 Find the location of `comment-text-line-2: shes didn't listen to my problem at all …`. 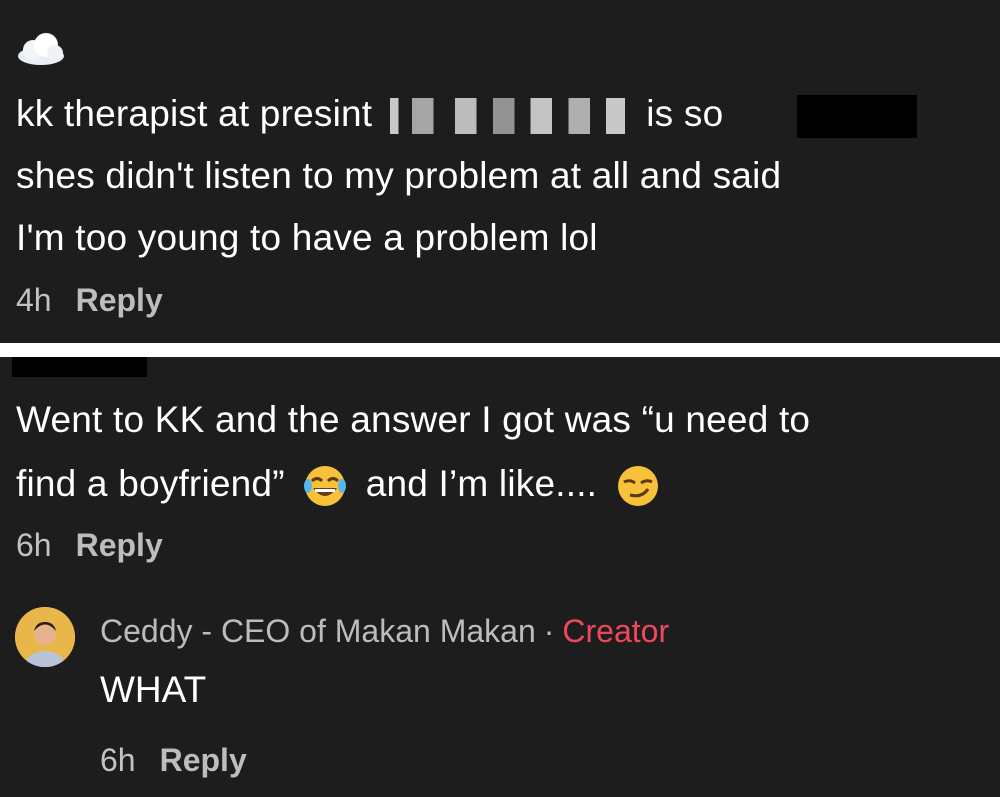

comment-text-line-2: shes didn't listen to my problem at all … is located at coordinates (399, 175).